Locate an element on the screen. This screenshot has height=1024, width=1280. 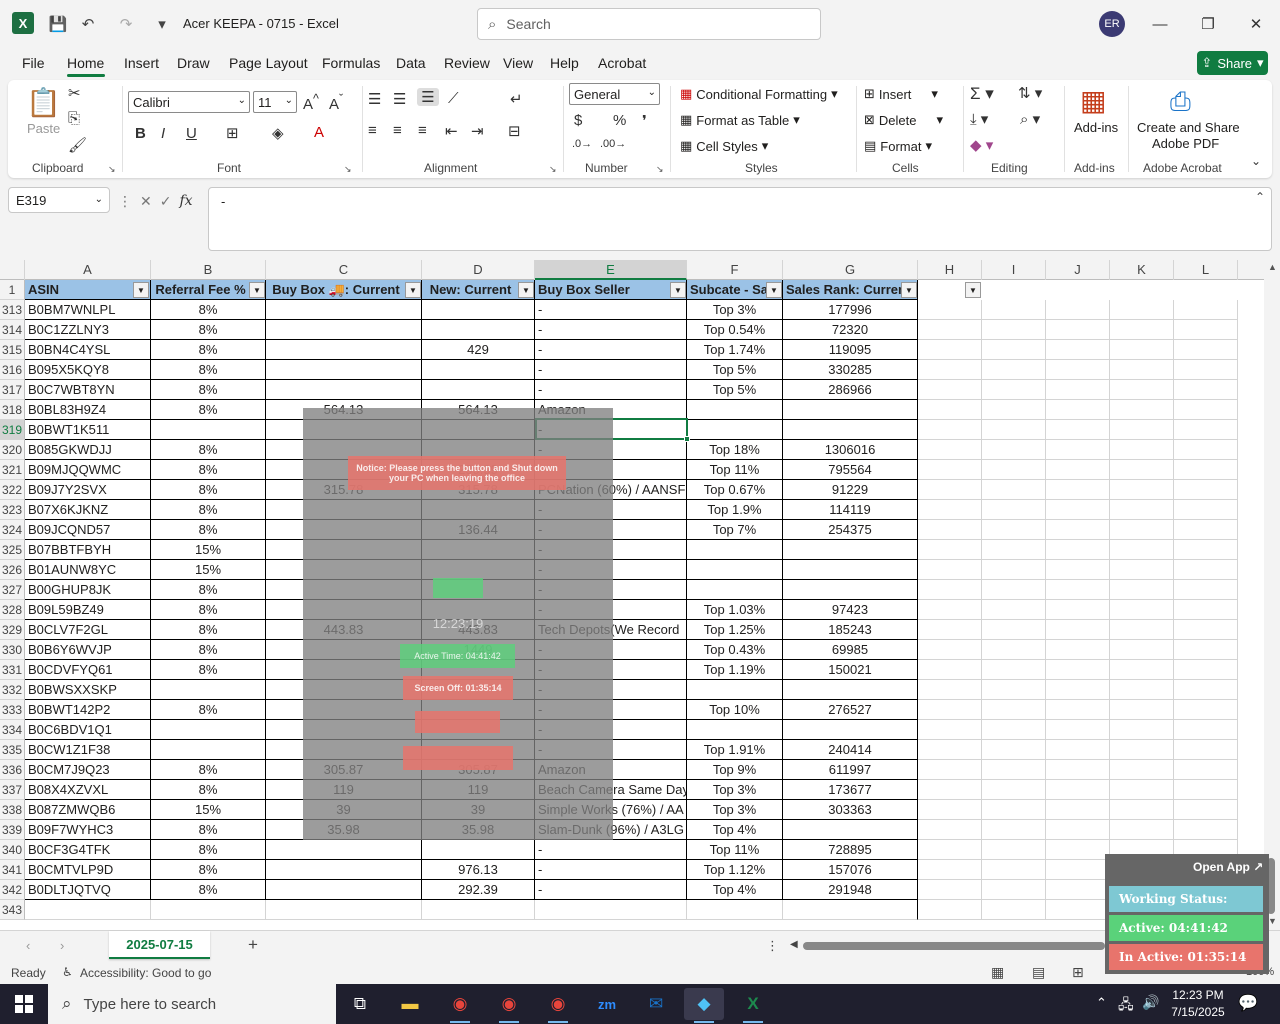
table-header-sales-rank: Sales Rank: Current is located at coordinates (850, 290).